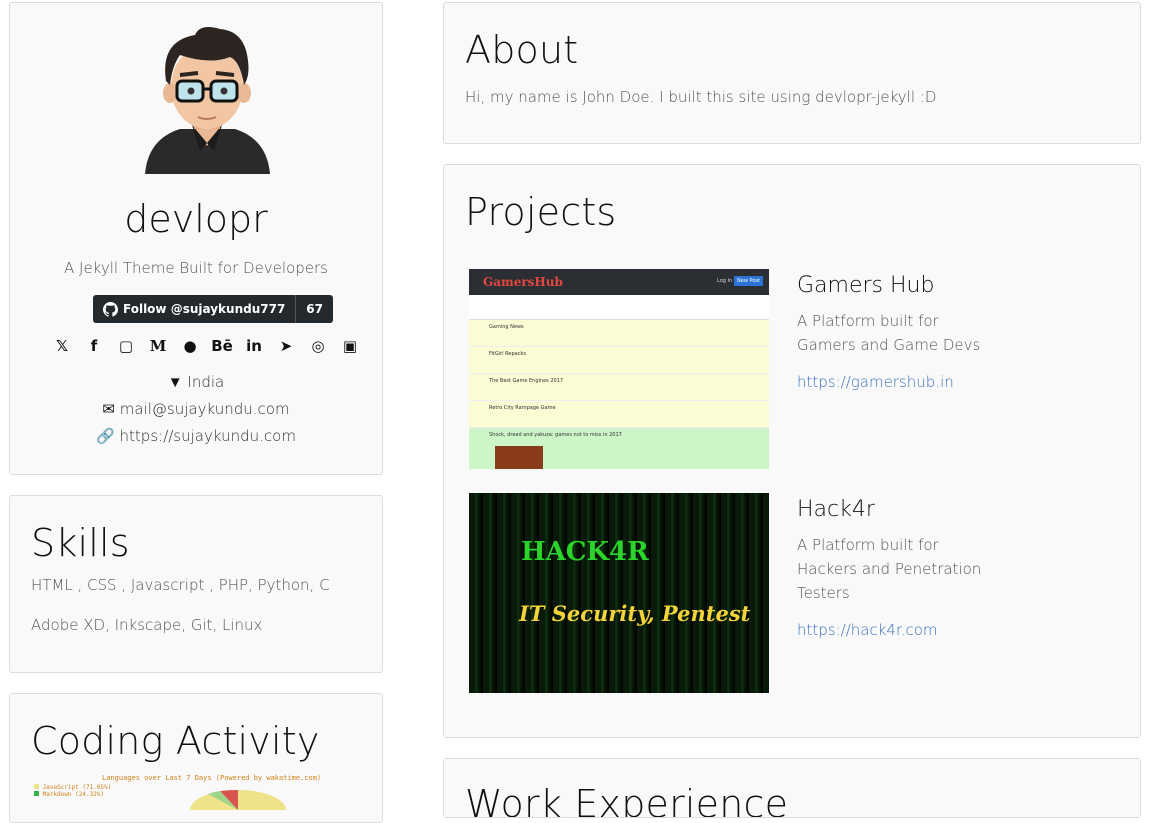  I want to click on thumb-post: The Best Game Engines 2017, so click(619, 387).